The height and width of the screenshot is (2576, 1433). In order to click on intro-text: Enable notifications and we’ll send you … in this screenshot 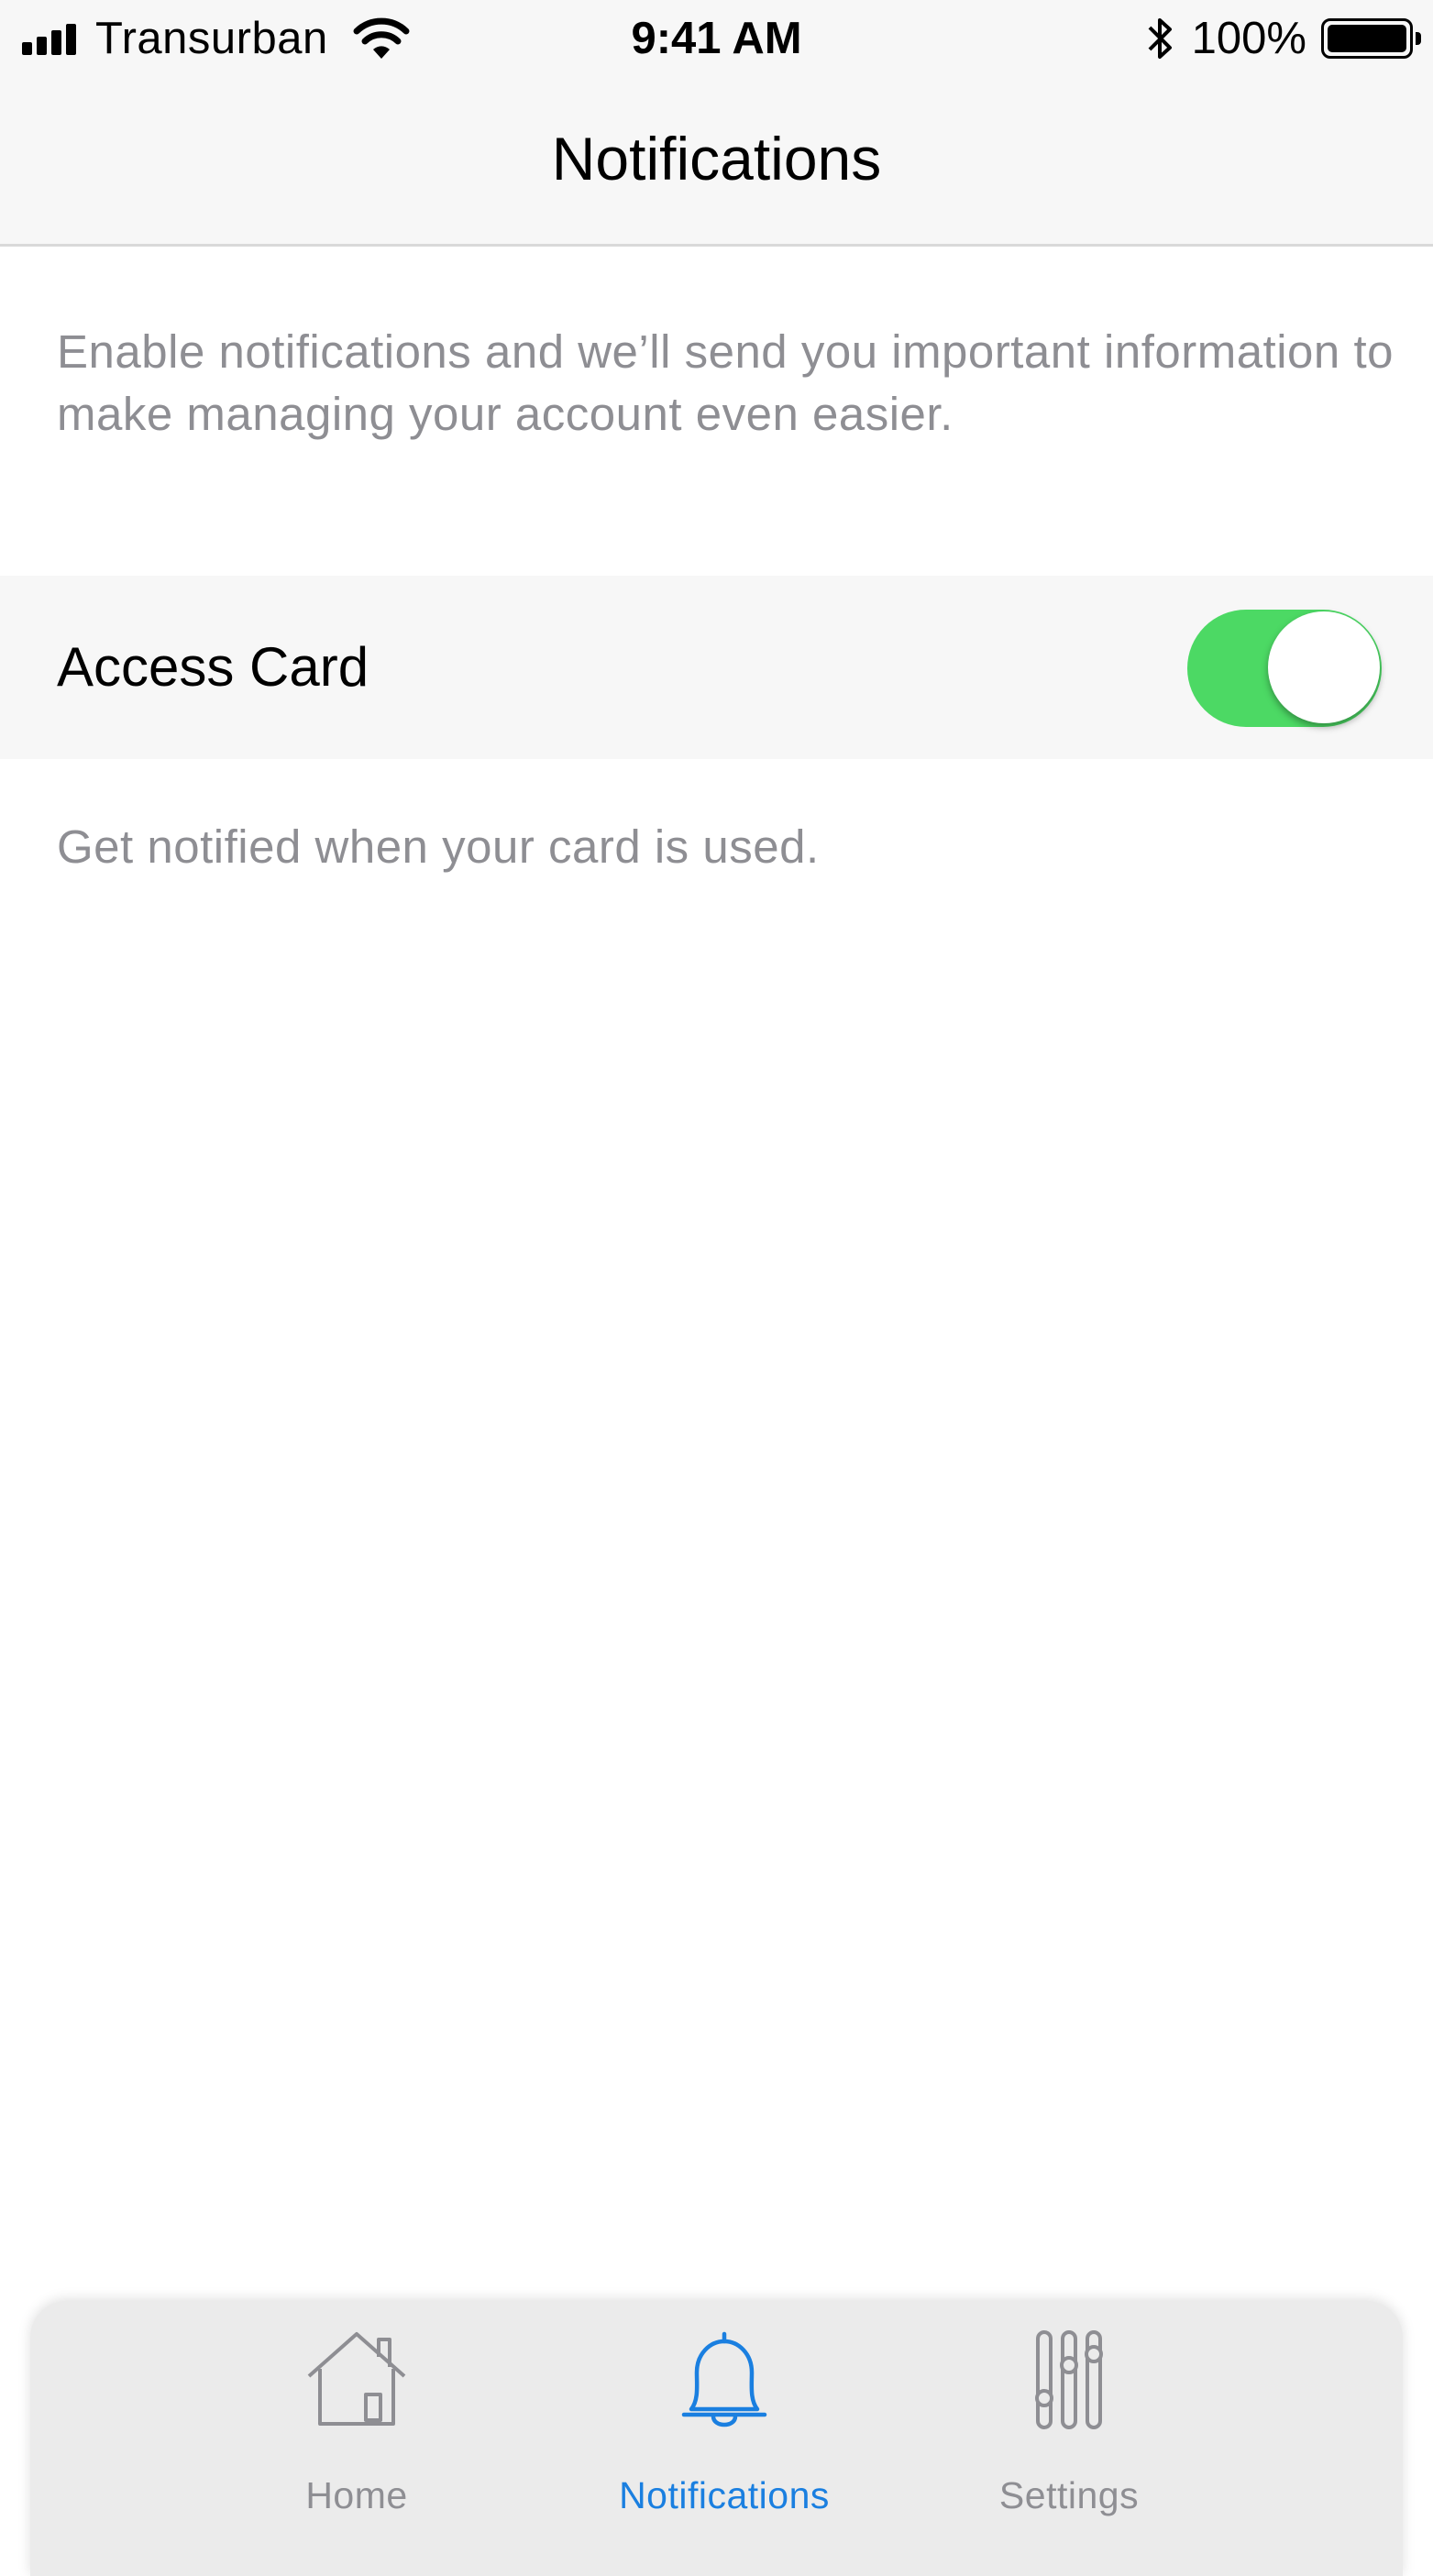, I will do `click(725, 382)`.